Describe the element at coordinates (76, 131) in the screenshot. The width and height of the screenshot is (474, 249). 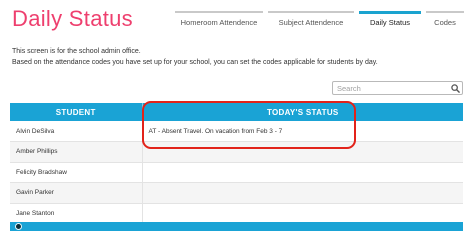
I see `student-name: Alvin DeSilva` at that location.